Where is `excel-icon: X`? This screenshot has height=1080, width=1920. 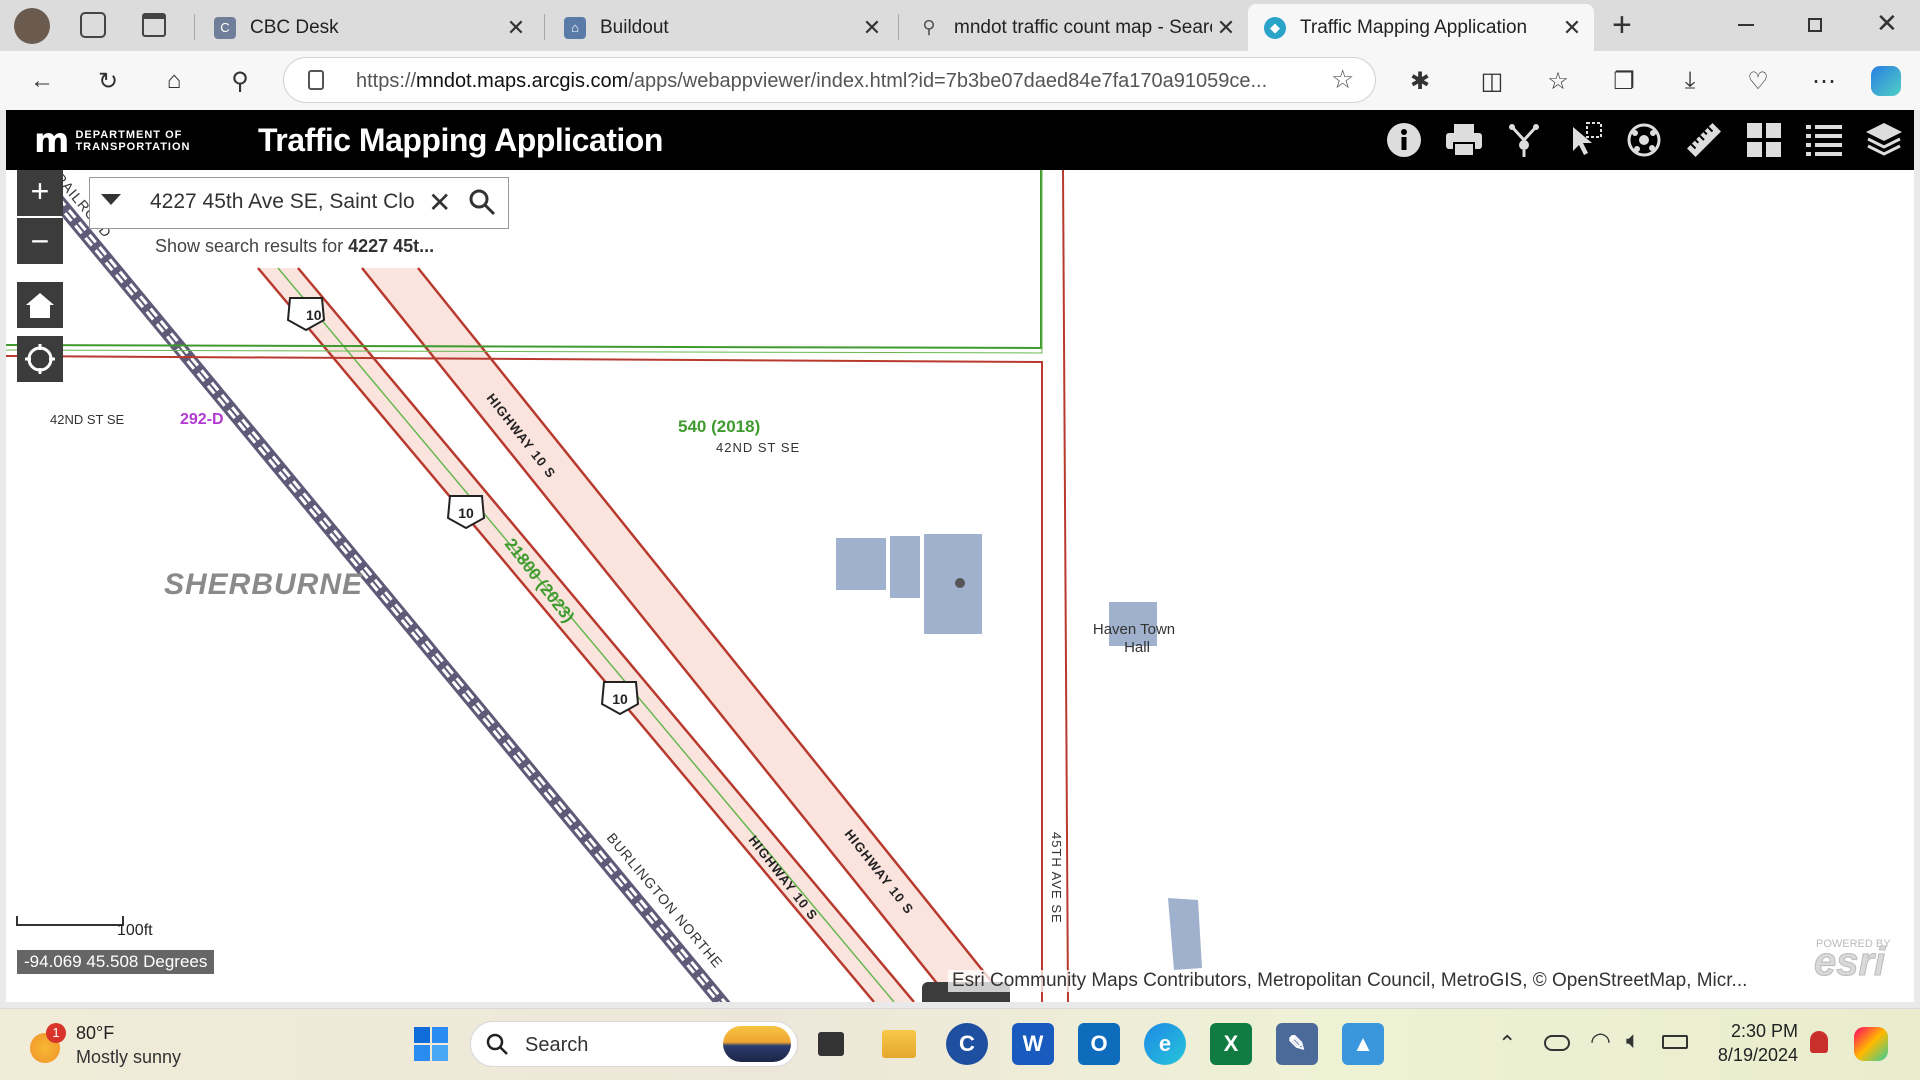
excel-icon: X is located at coordinates (1231, 1044).